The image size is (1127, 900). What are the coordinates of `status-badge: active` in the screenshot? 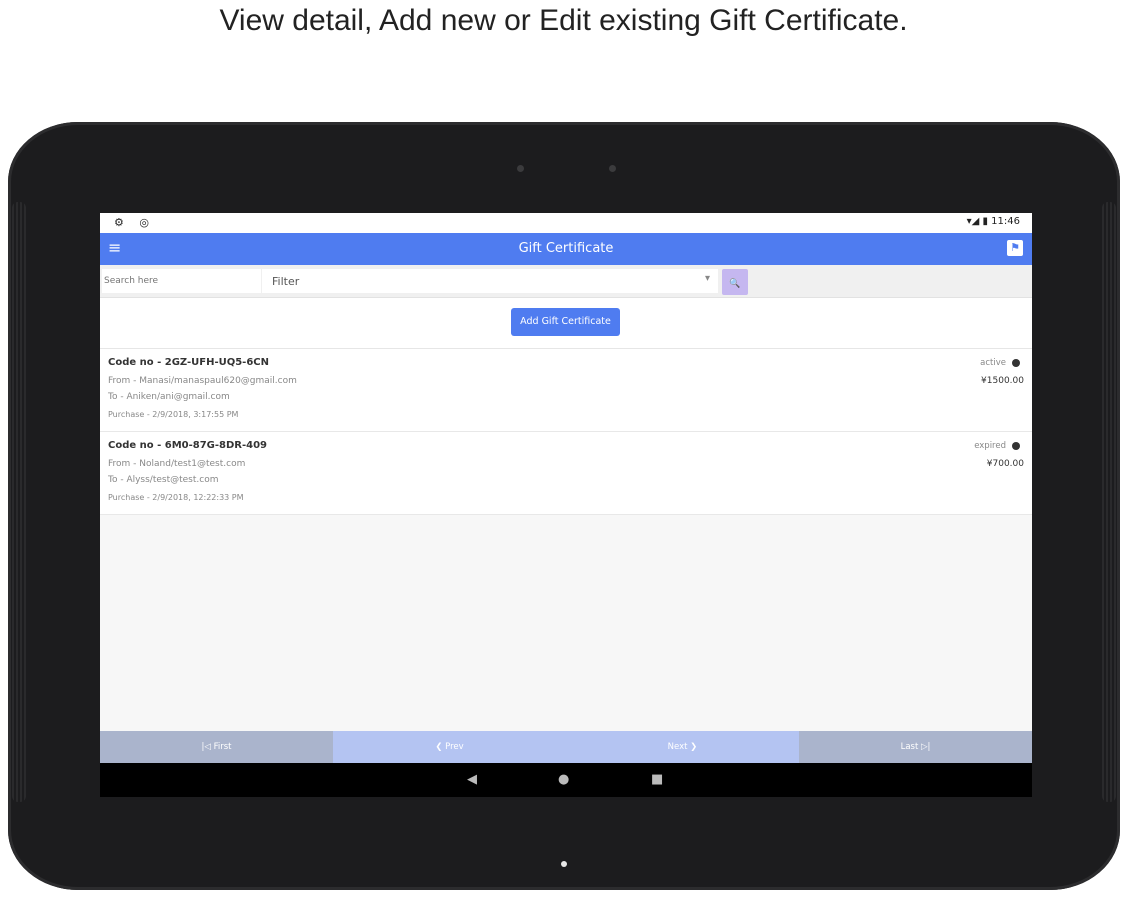 It's located at (993, 363).